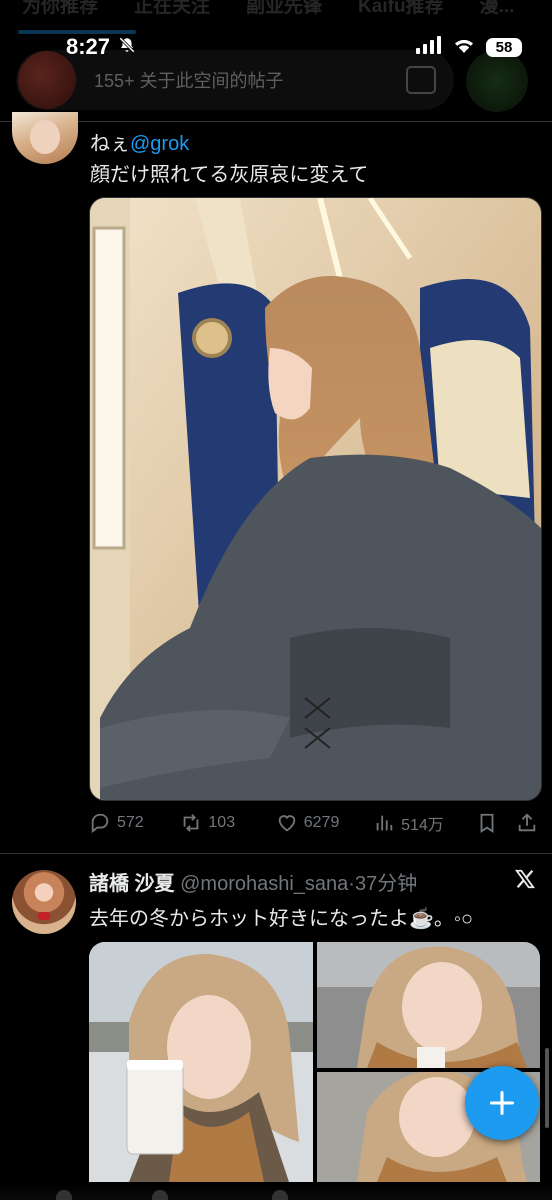  Describe the element at coordinates (421, 80) in the screenshot. I see `spaces-listeners-icon` at that location.